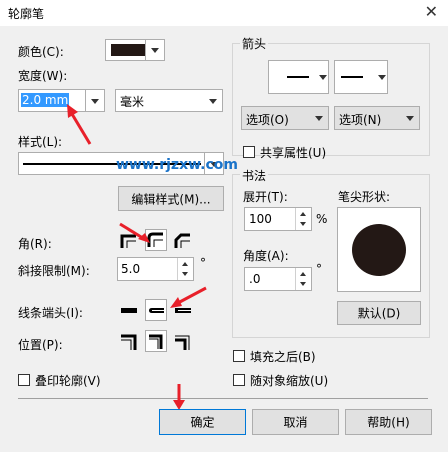  Describe the element at coordinates (155, 269) in the screenshot. I see `miter-limit-spinbox: 5.0` at that location.